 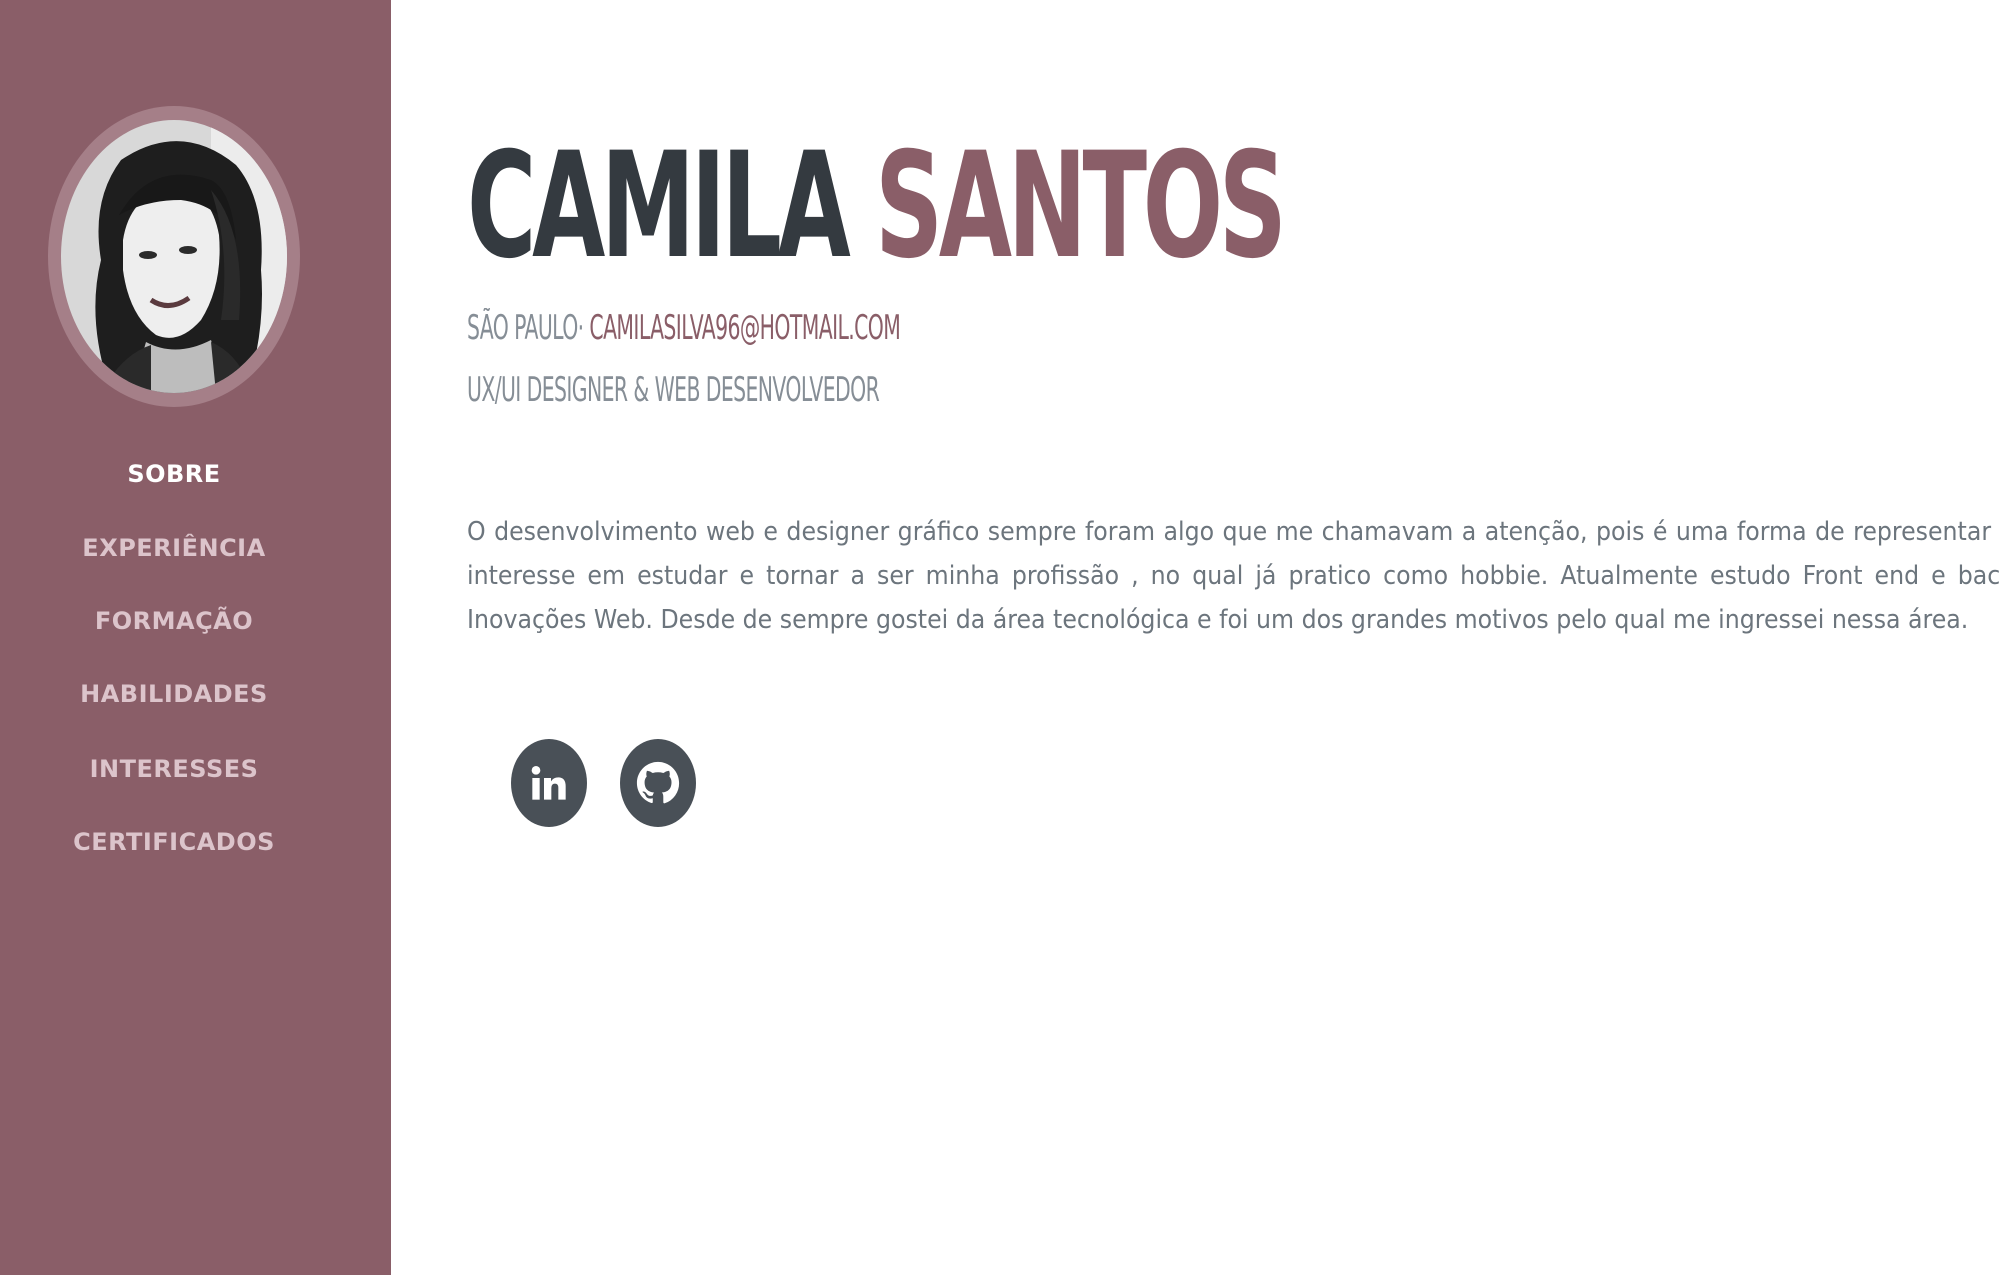 I want to click on email-link: CAMILASILVA96@HOTMAIL.COM, so click(x=744, y=328).